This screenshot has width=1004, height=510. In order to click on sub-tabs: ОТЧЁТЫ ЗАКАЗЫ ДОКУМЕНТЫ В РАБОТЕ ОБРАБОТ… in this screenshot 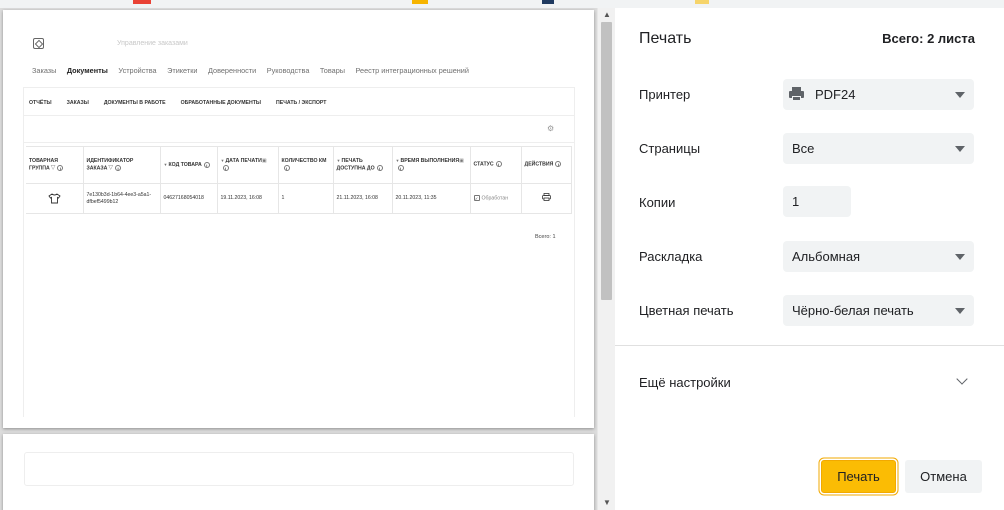, I will do `click(185, 103)`.